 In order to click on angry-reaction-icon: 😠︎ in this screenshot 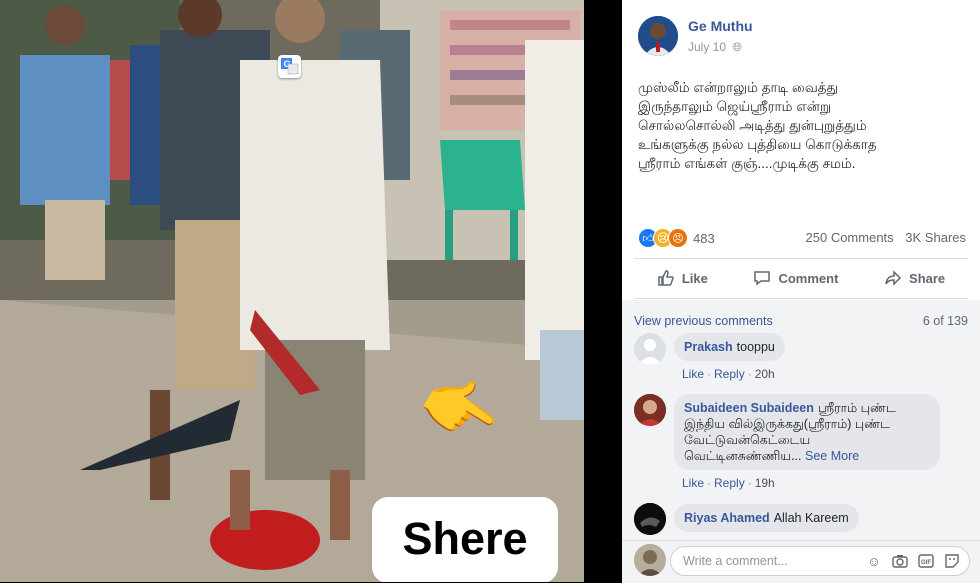, I will do `click(678, 238)`.